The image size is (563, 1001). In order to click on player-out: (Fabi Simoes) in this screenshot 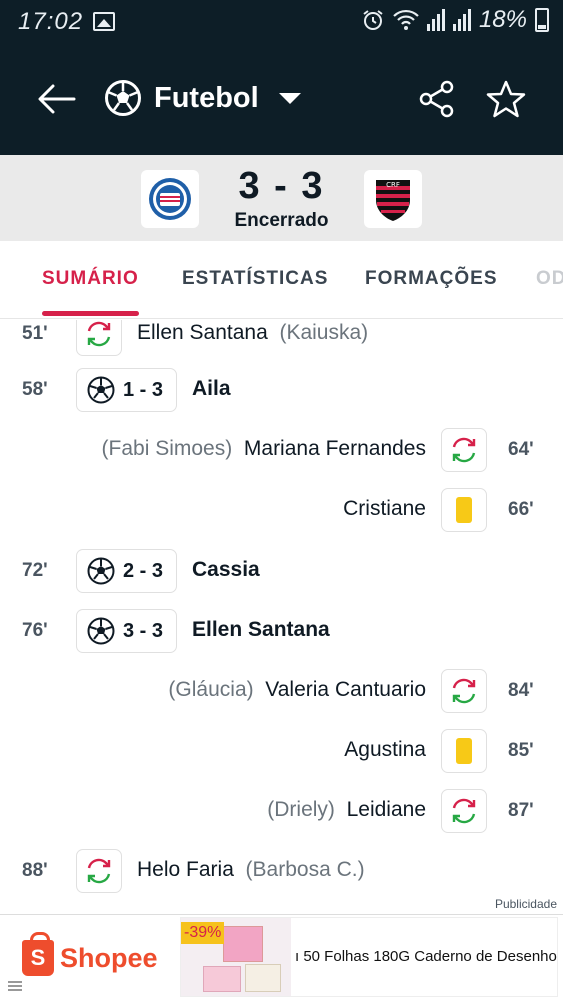, I will do `click(167, 448)`.